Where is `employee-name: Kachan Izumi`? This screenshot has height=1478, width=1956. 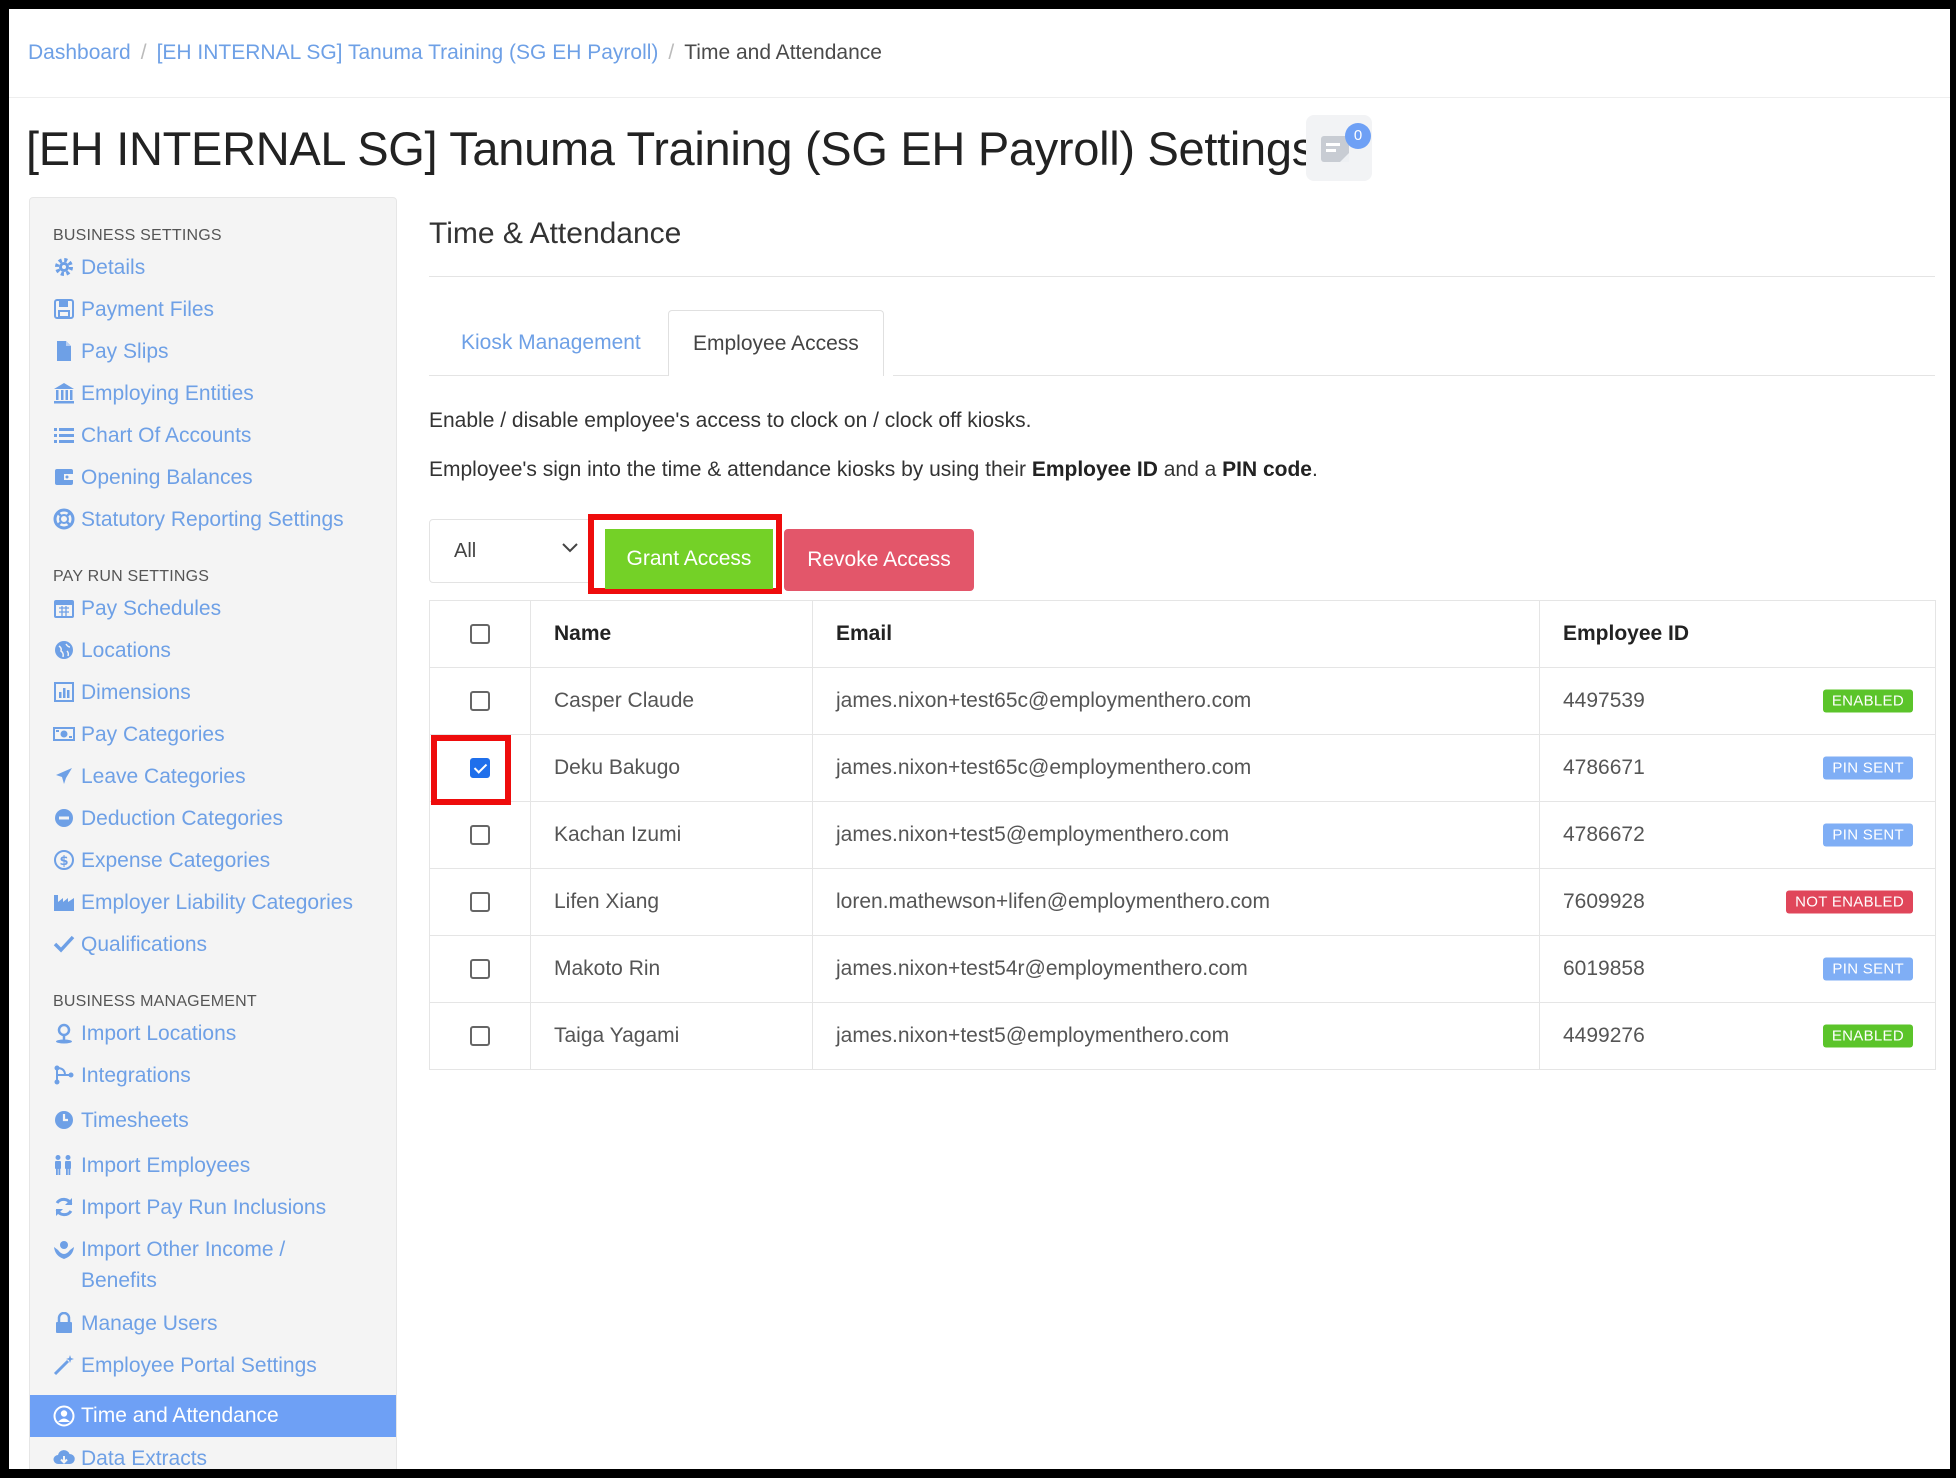 employee-name: Kachan Izumi is located at coordinates (671, 835).